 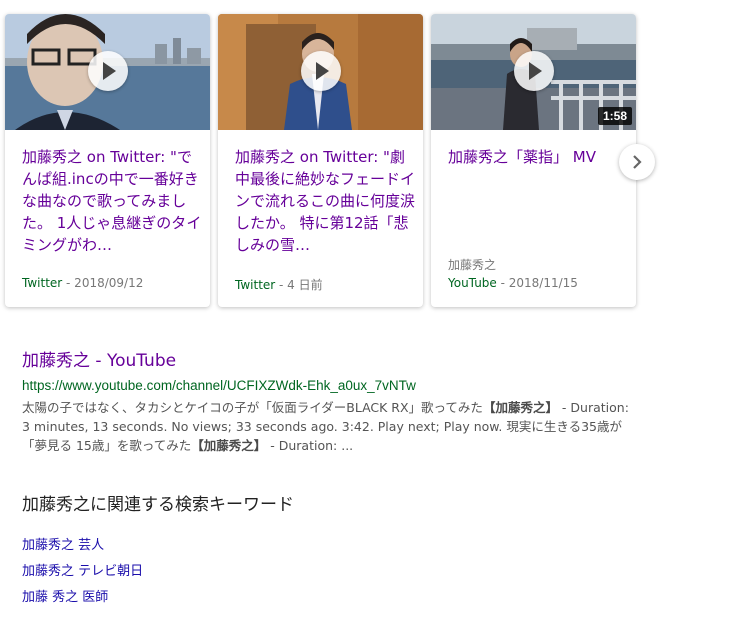 What do you see at coordinates (614, 116) in the screenshot?
I see `video-duration: 1:58` at bounding box center [614, 116].